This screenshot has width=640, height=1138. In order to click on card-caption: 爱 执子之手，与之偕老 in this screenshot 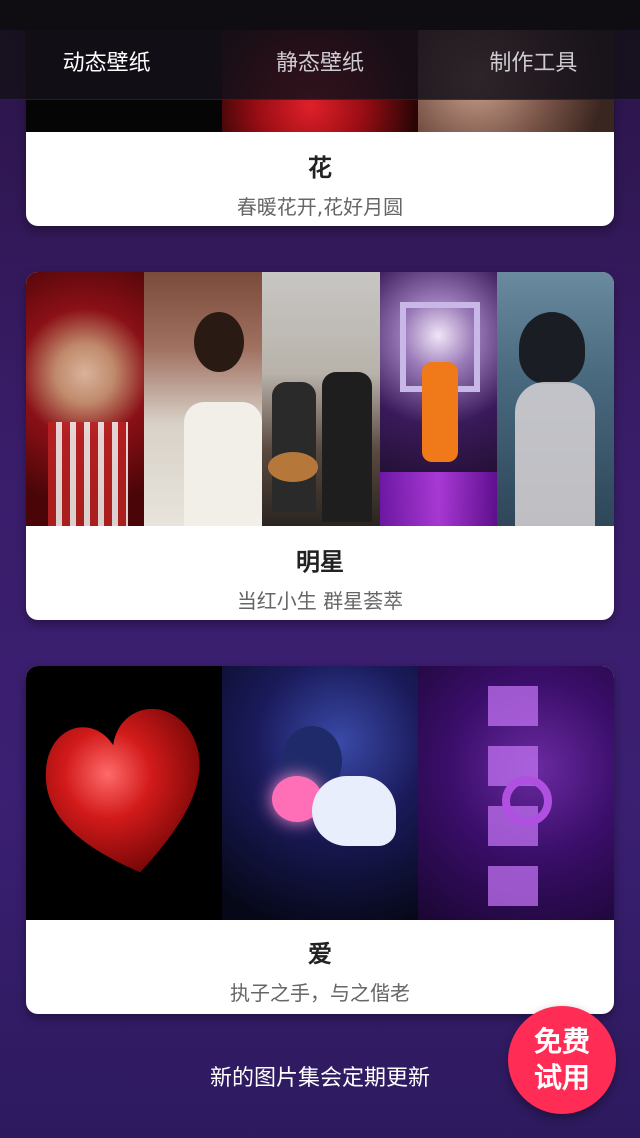, I will do `click(320, 970)`.